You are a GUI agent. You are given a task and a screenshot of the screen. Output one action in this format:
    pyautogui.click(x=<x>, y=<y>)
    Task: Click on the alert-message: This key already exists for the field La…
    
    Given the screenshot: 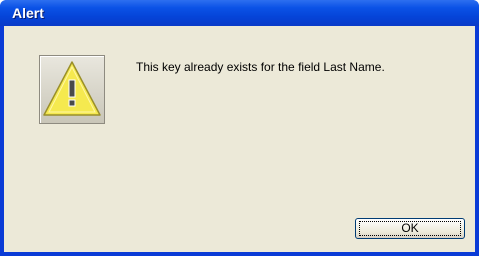 What is the action you would take?
    pyautogui.click(x=260, y=67)
    